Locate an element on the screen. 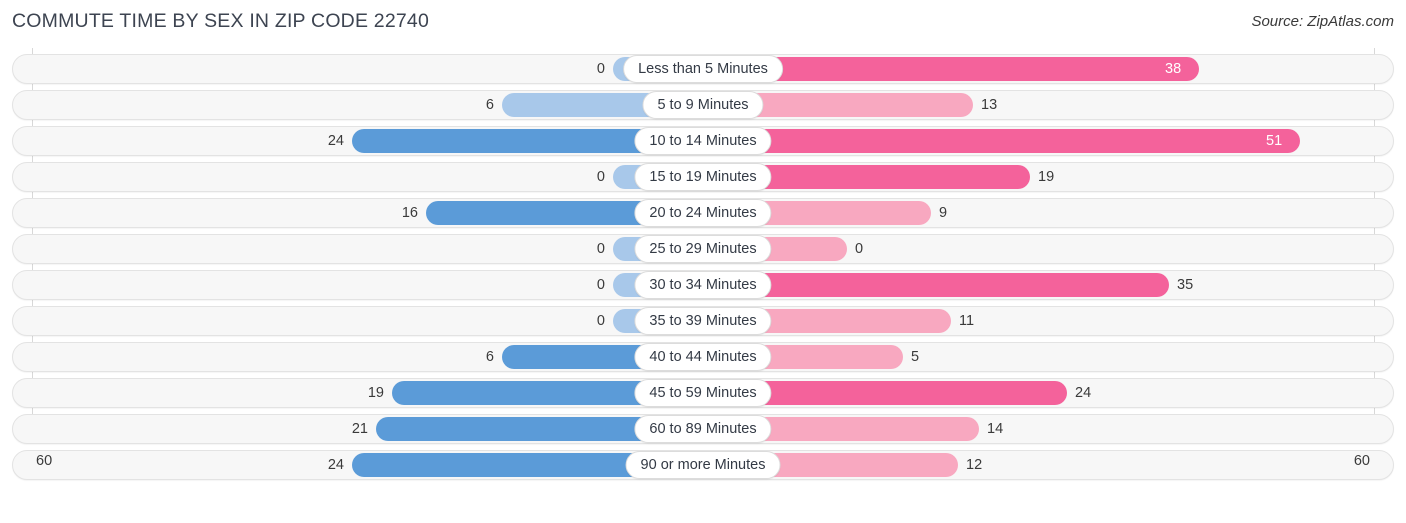  table-row: 21 14 60 to 89 Minutes is located at coordinates (703, 429).